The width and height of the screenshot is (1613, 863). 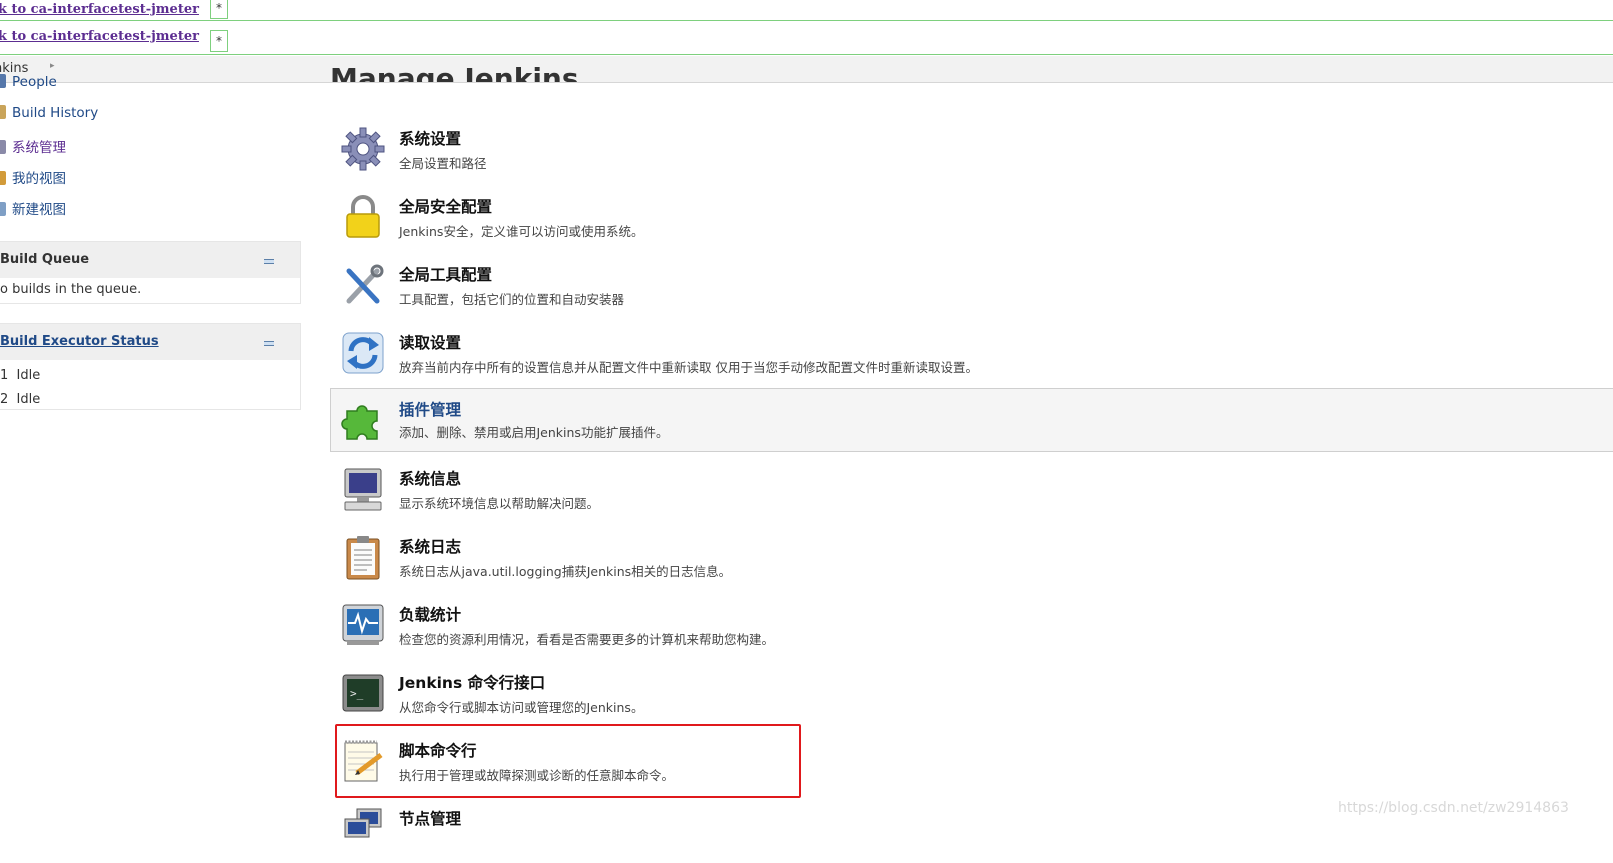 I want to click on entry-name: 全局安全配置, so click(x=446, y=207).